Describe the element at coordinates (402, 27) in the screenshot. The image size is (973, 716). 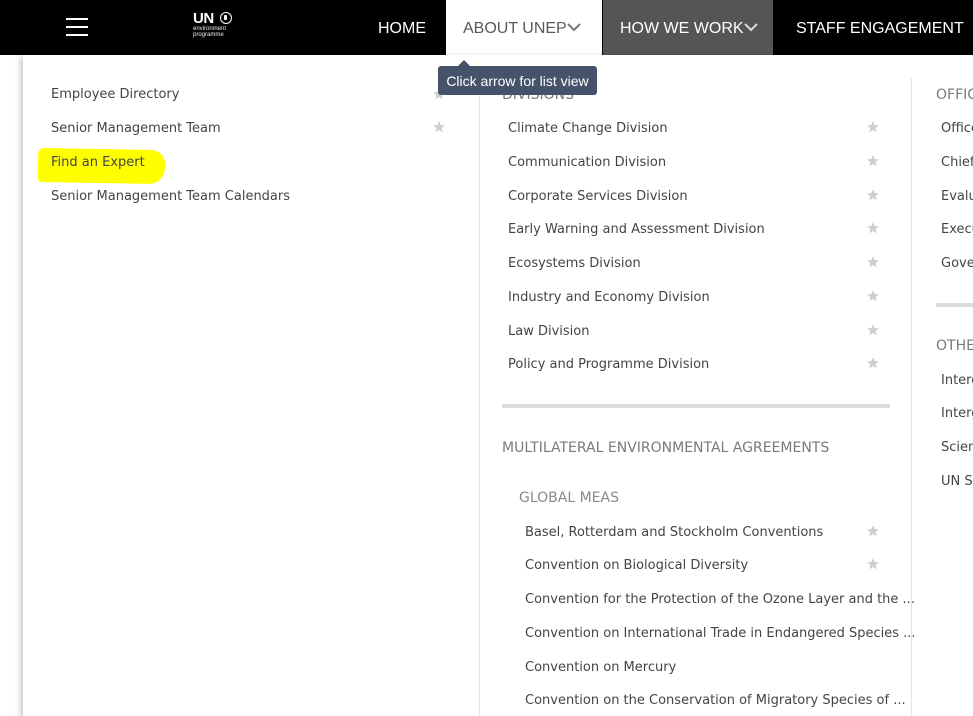
I see `nav-home: HOME` at that location.